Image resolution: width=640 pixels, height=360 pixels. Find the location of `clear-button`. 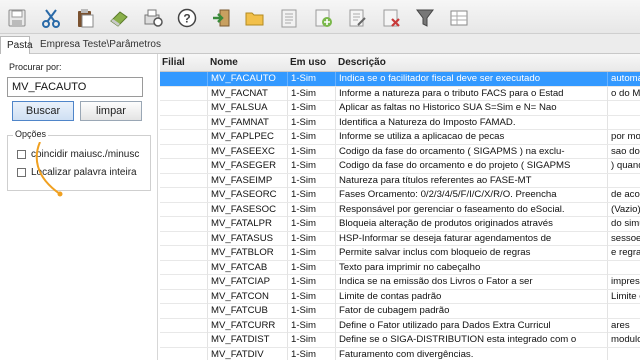

clear-button is located at coordinates (119, 18).